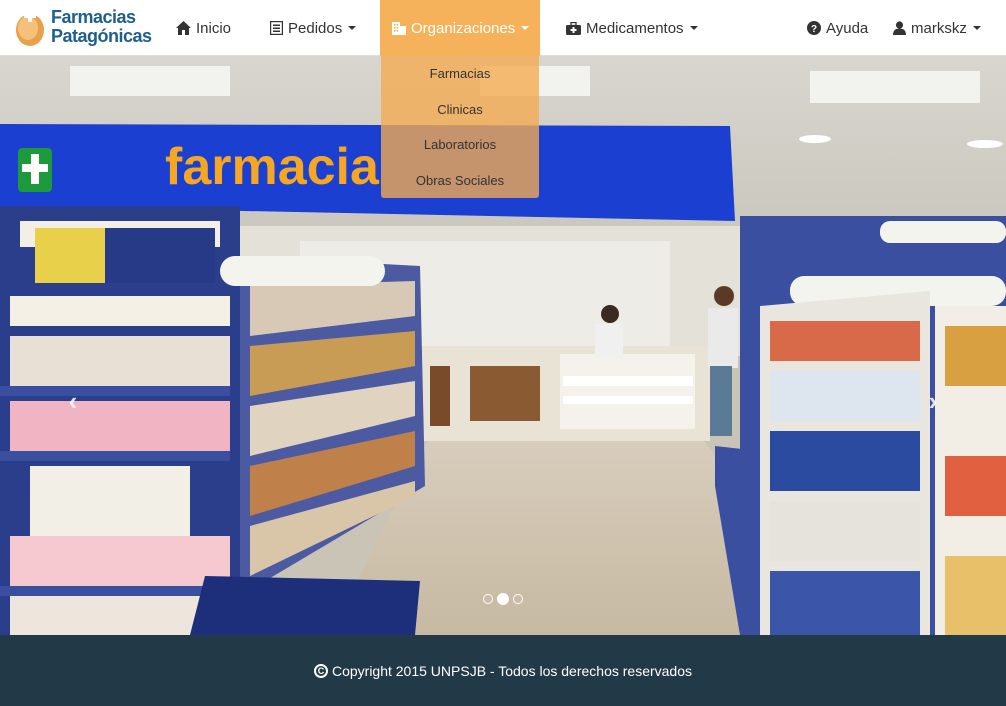 The image size is (1006, 706). I want to click on nav-user-label: markskz, so click(939, 28).